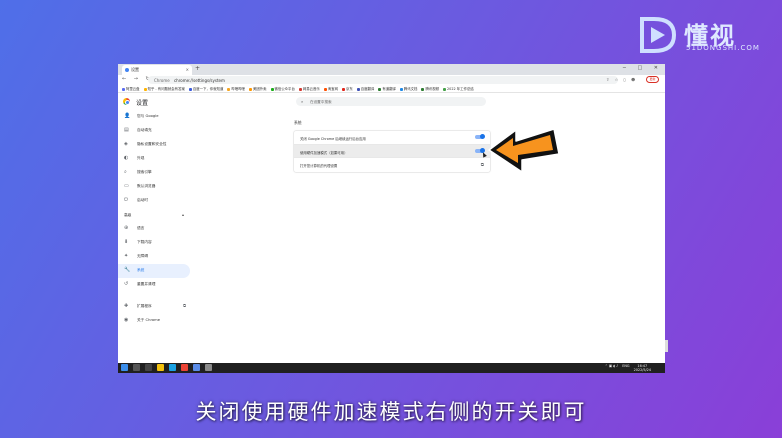  What do you see at coordinates (392, 165) in the screenshot?
I see `settings-row: 打开您计算机的代理设置 ⧉` at bounding box center [392, 165].